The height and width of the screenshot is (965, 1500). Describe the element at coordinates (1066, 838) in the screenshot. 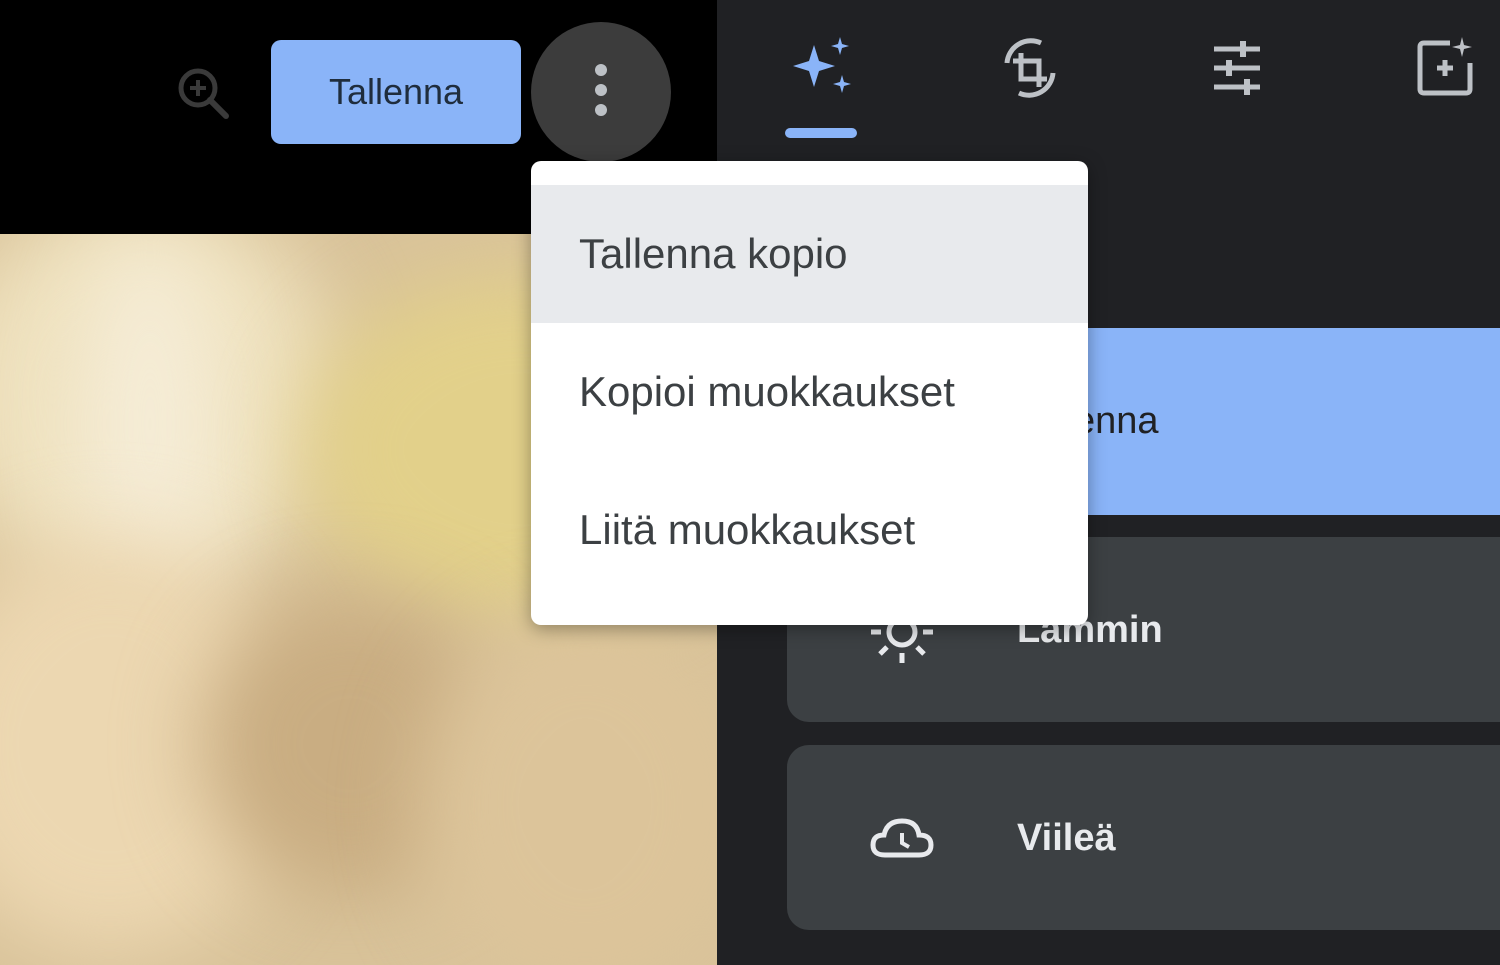

I see `filter-label: Viileä` at that location.